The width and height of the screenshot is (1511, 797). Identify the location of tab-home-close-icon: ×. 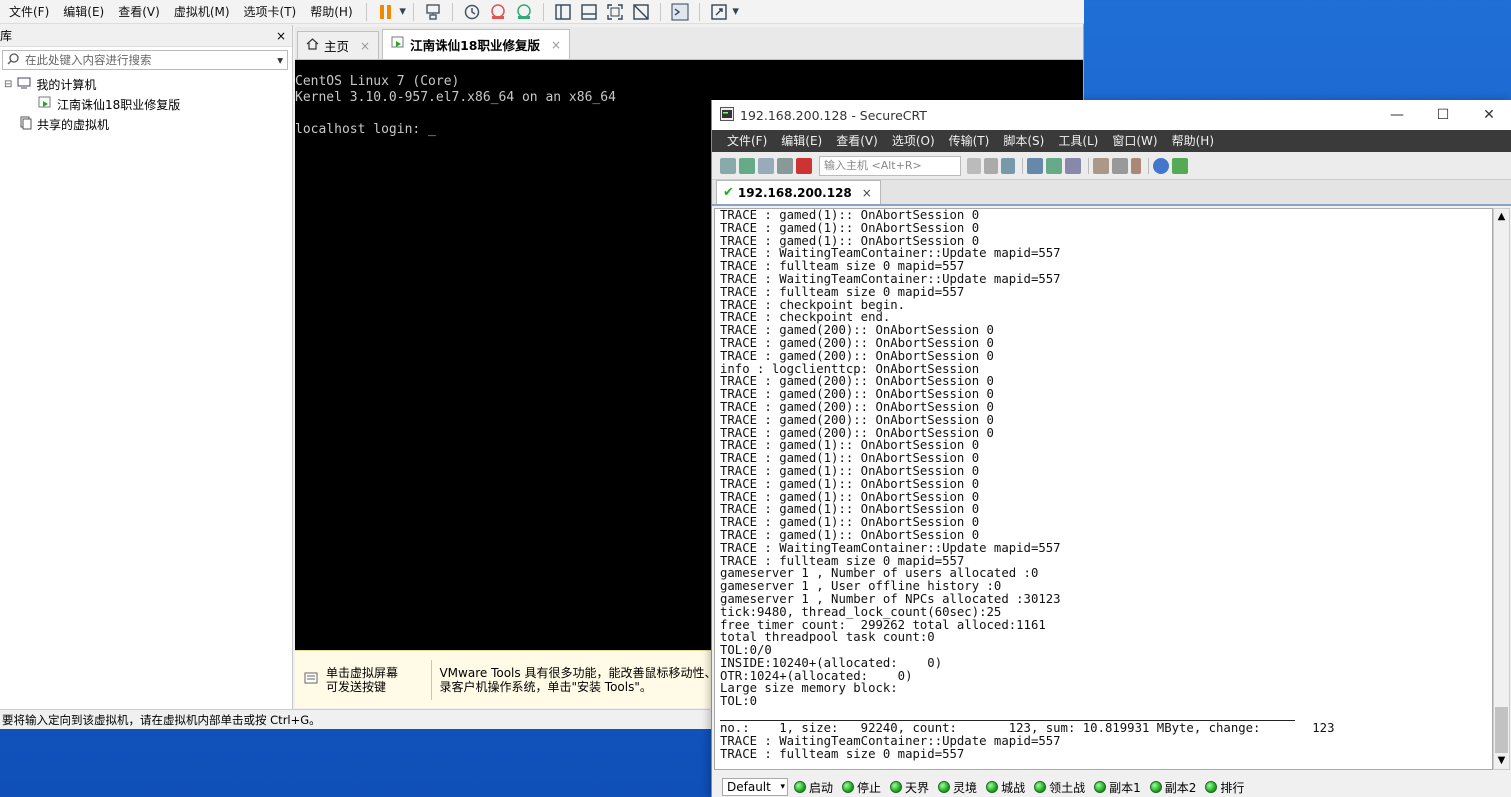
(365, 46).